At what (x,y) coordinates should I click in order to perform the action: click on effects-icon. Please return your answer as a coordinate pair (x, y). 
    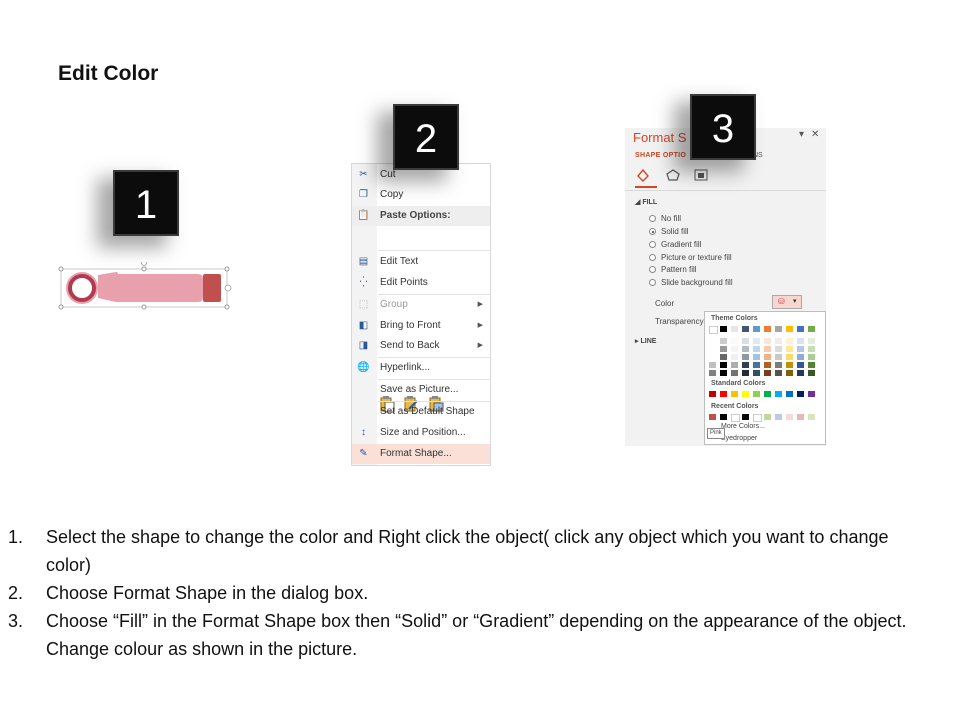
    Looking at the image, I should click on (673, 175).